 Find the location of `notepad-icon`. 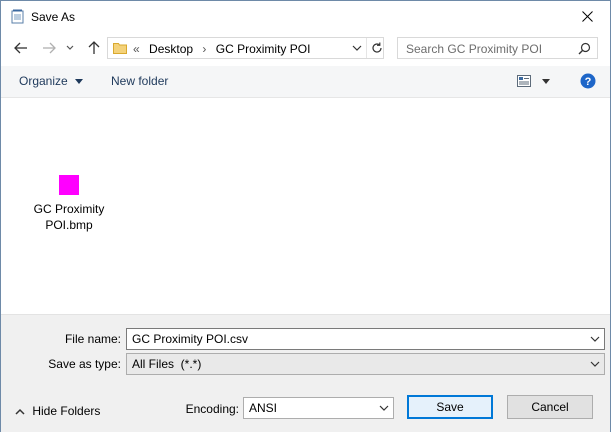

notepad-icon is located at coordinates (17, 16).